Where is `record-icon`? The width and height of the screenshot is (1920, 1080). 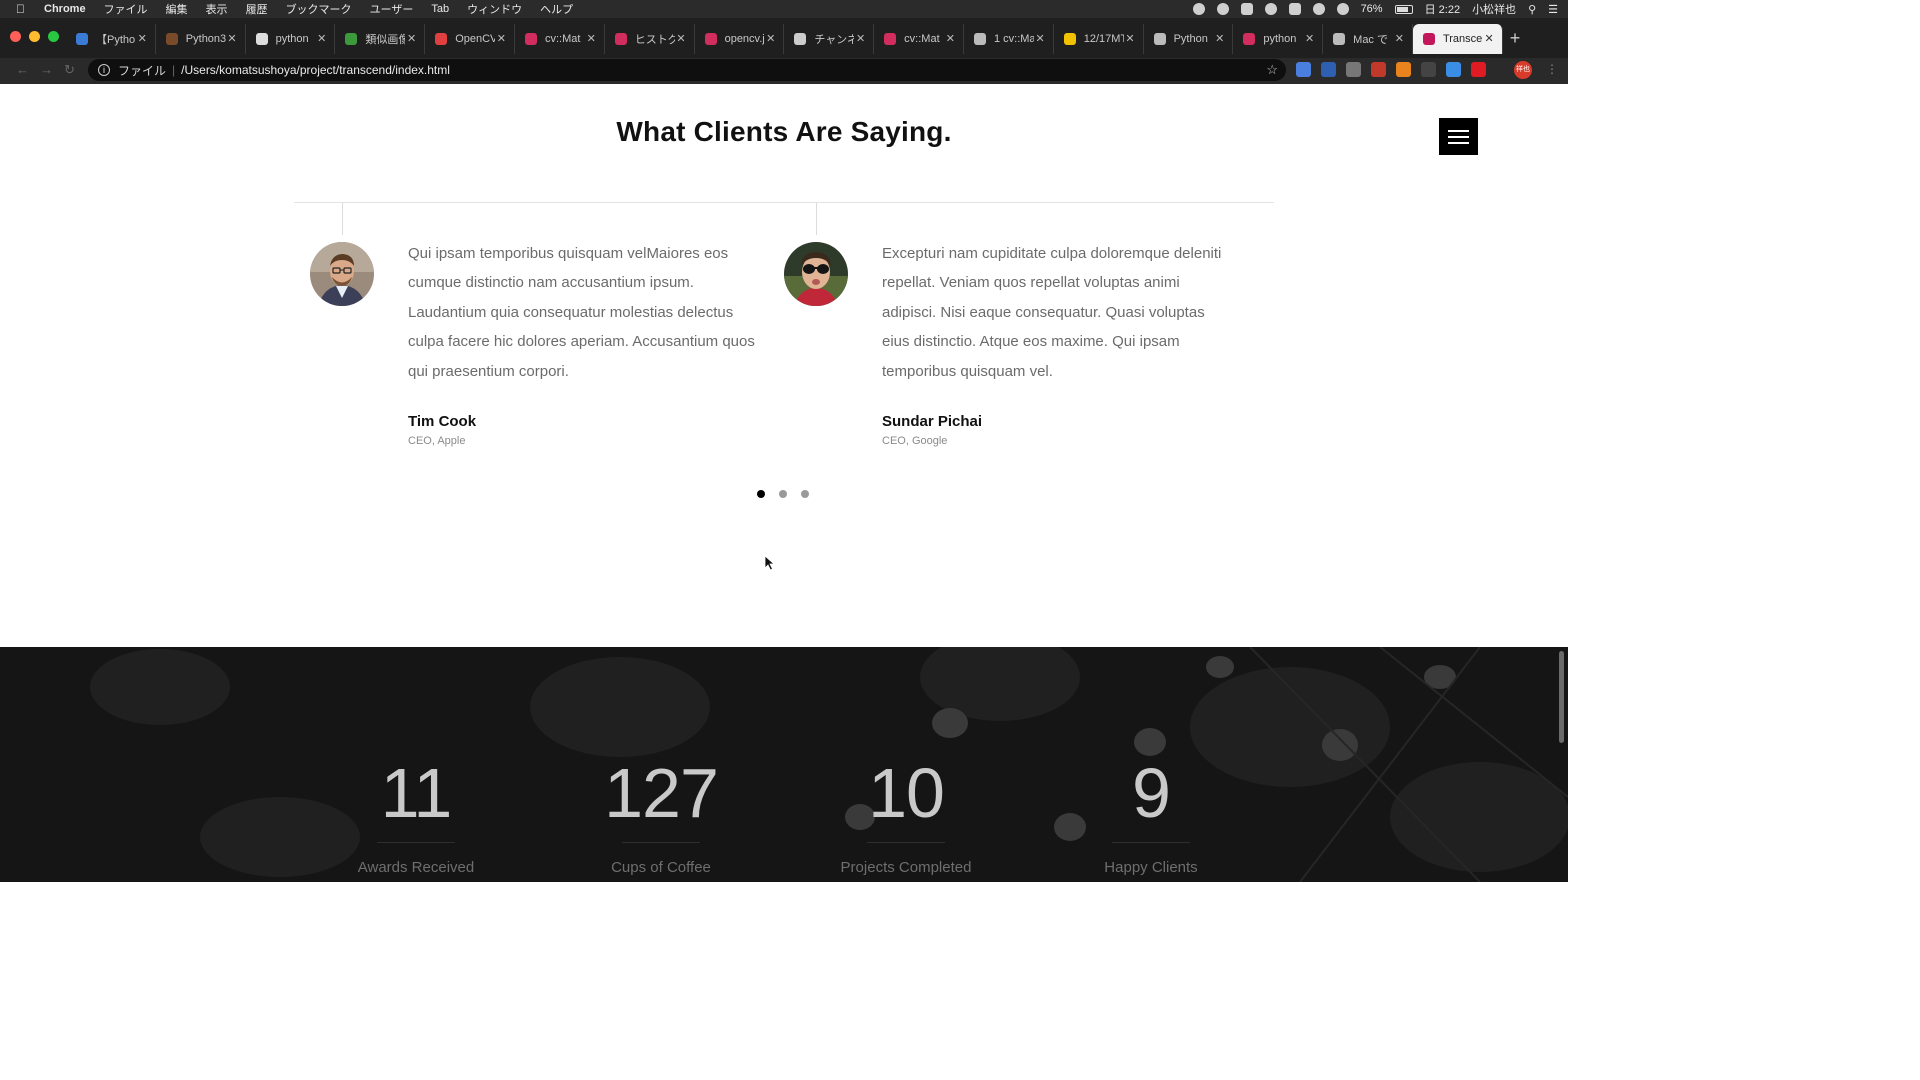 record-icon is located at coordinates (1198, 9).